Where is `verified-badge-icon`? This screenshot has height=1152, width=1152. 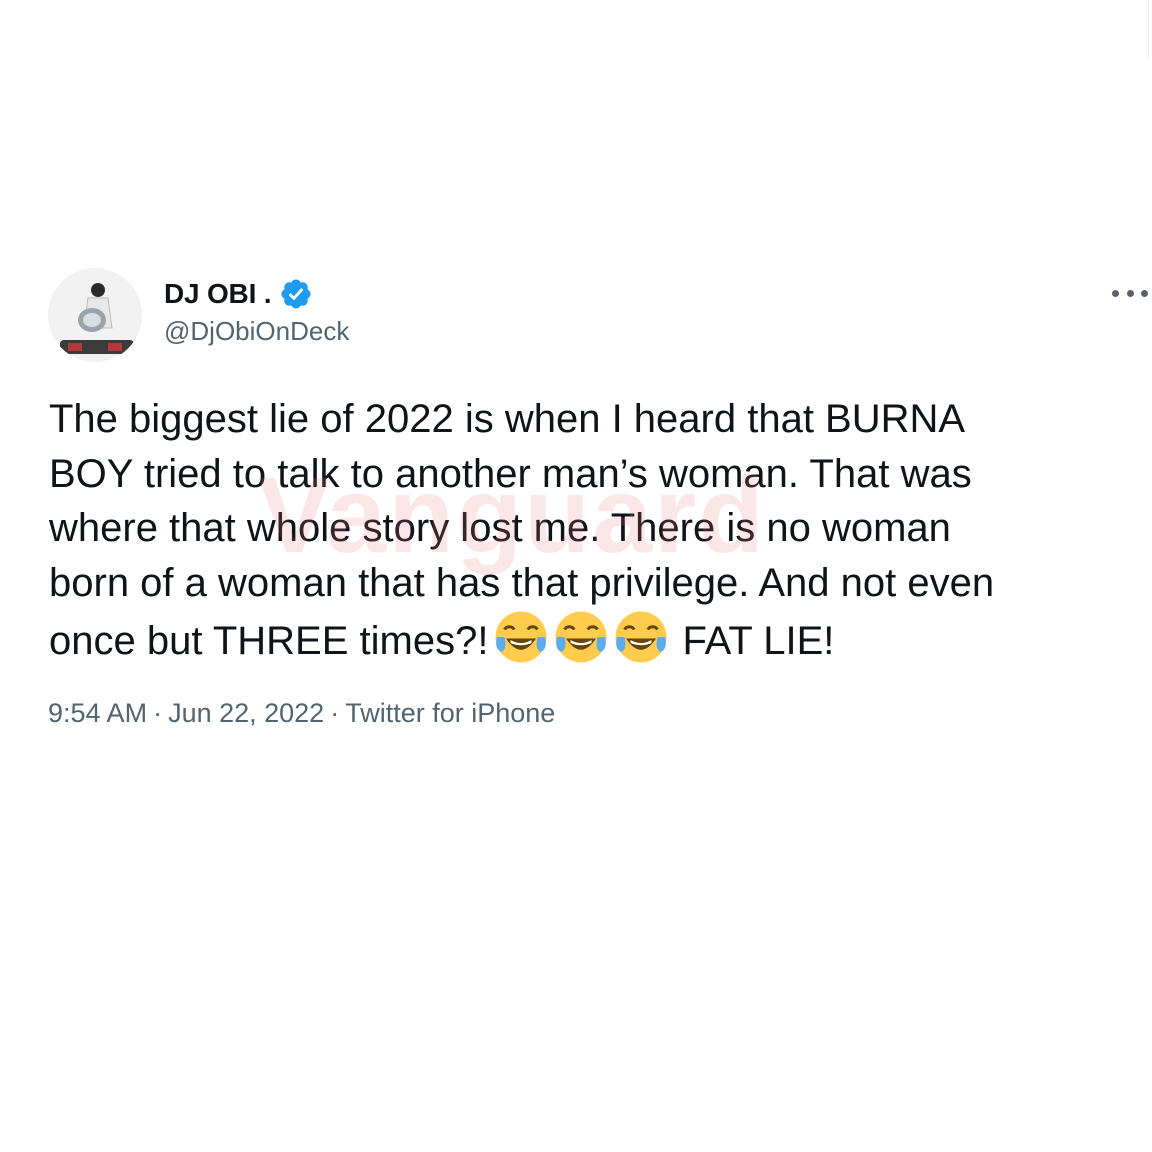
verified-badge-icon is located at coordinates (296, 294).